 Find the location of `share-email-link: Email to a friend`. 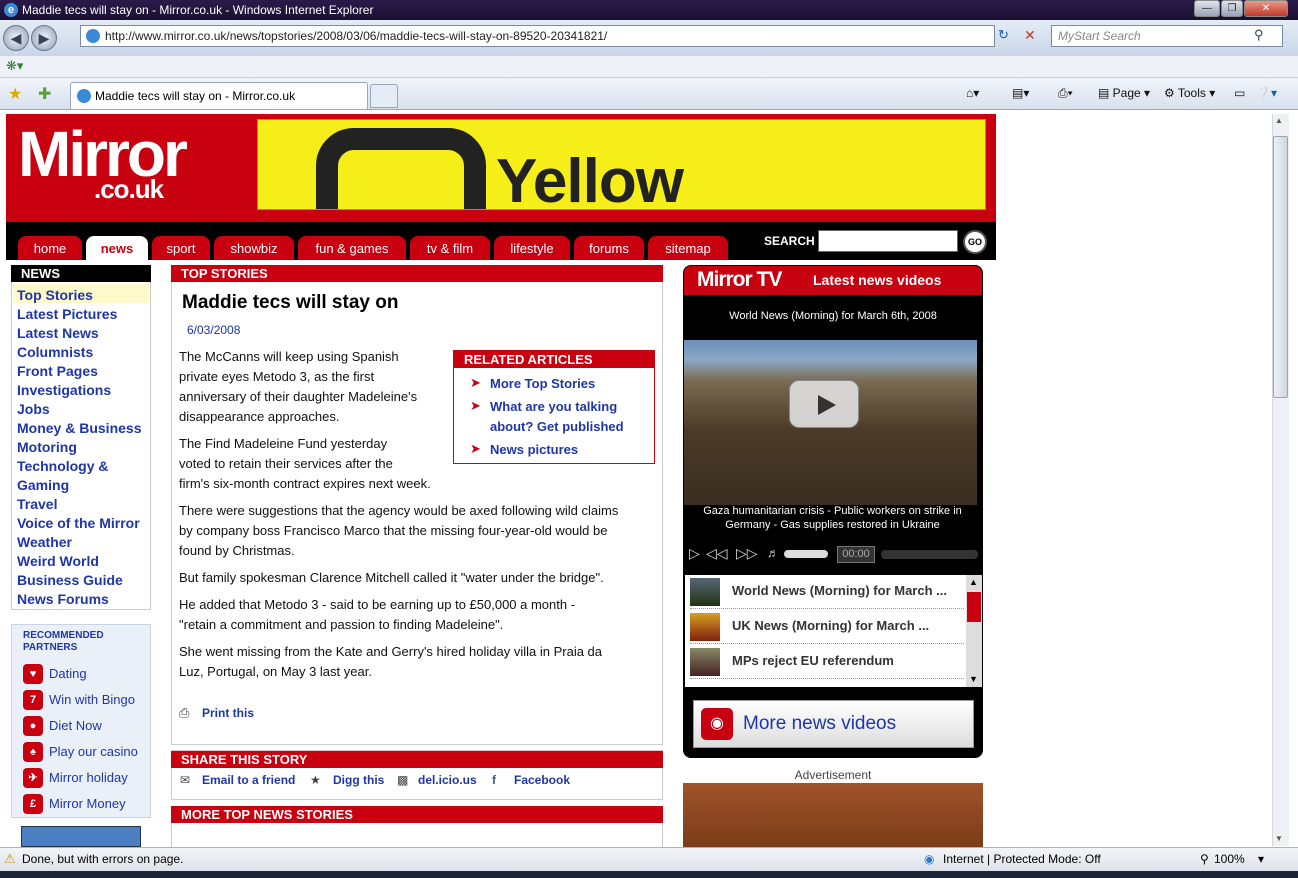

share-email-link: Email to a friend is located at coordinates (248, 780).